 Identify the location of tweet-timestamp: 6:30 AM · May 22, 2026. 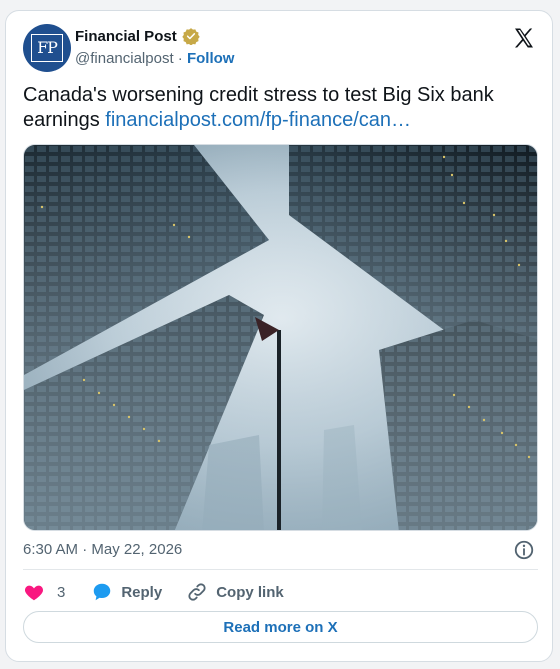
(102, 549).